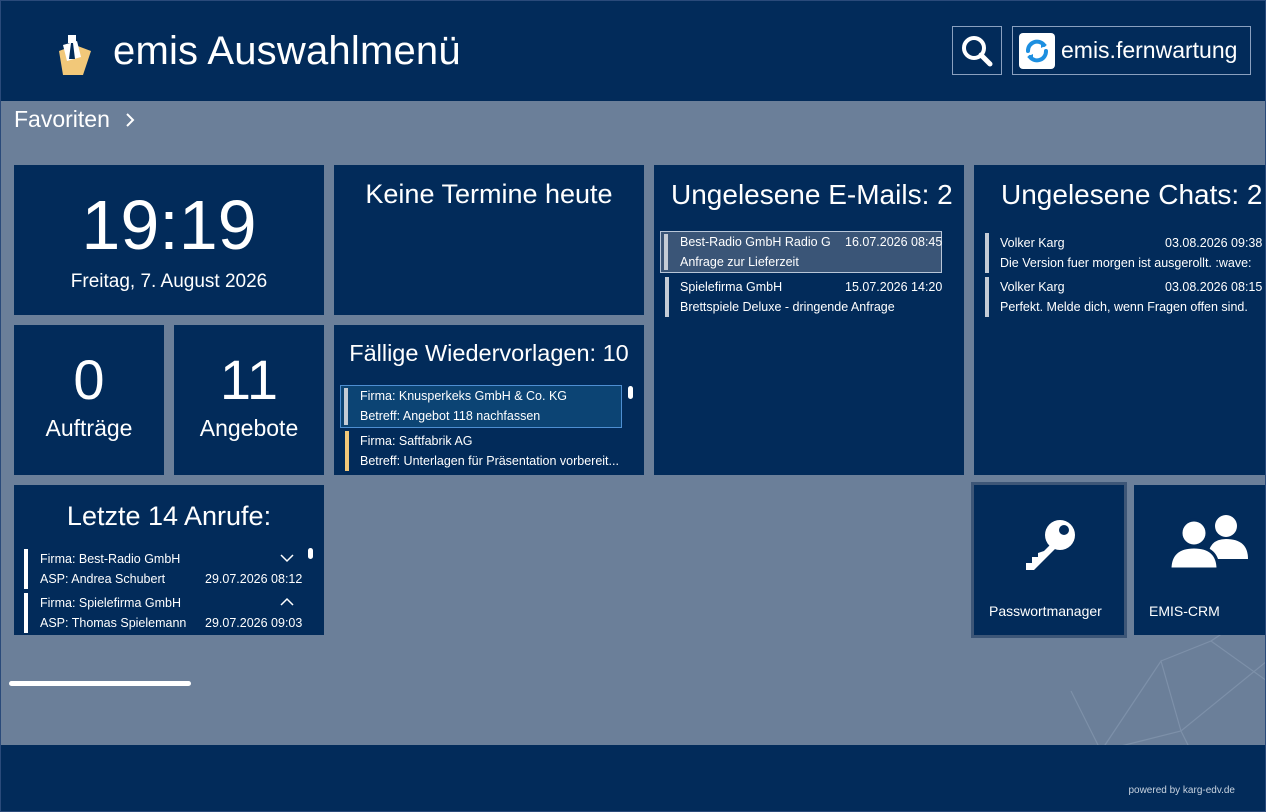  Describe the element at coordinates (1132, 194) in the screenshot. I see `chats-title: Ungelesene Chats: 2` at that location.